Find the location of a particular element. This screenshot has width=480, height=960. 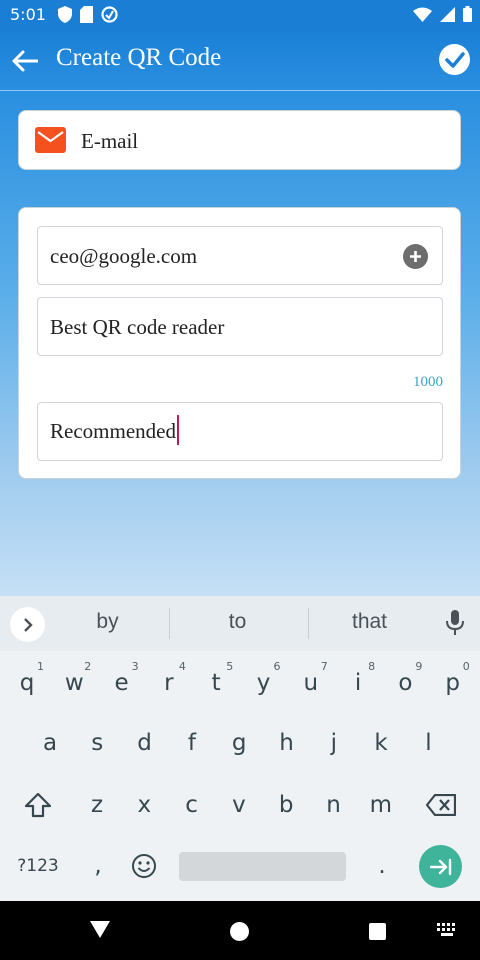

data-saver-icon is located at coordinates (109, 14).